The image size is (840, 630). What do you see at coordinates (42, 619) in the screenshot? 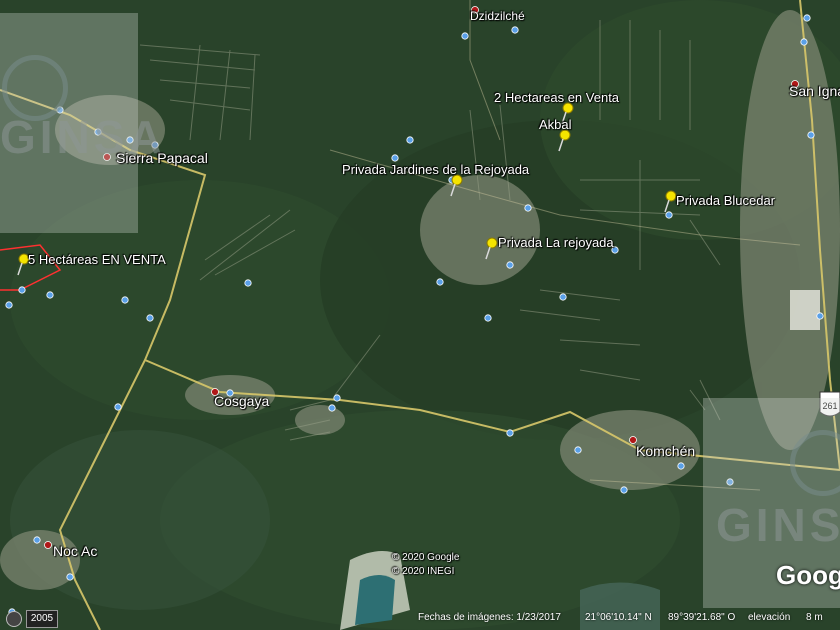
I see `historical-year-button: 2005` at bounding box center [42, 619].